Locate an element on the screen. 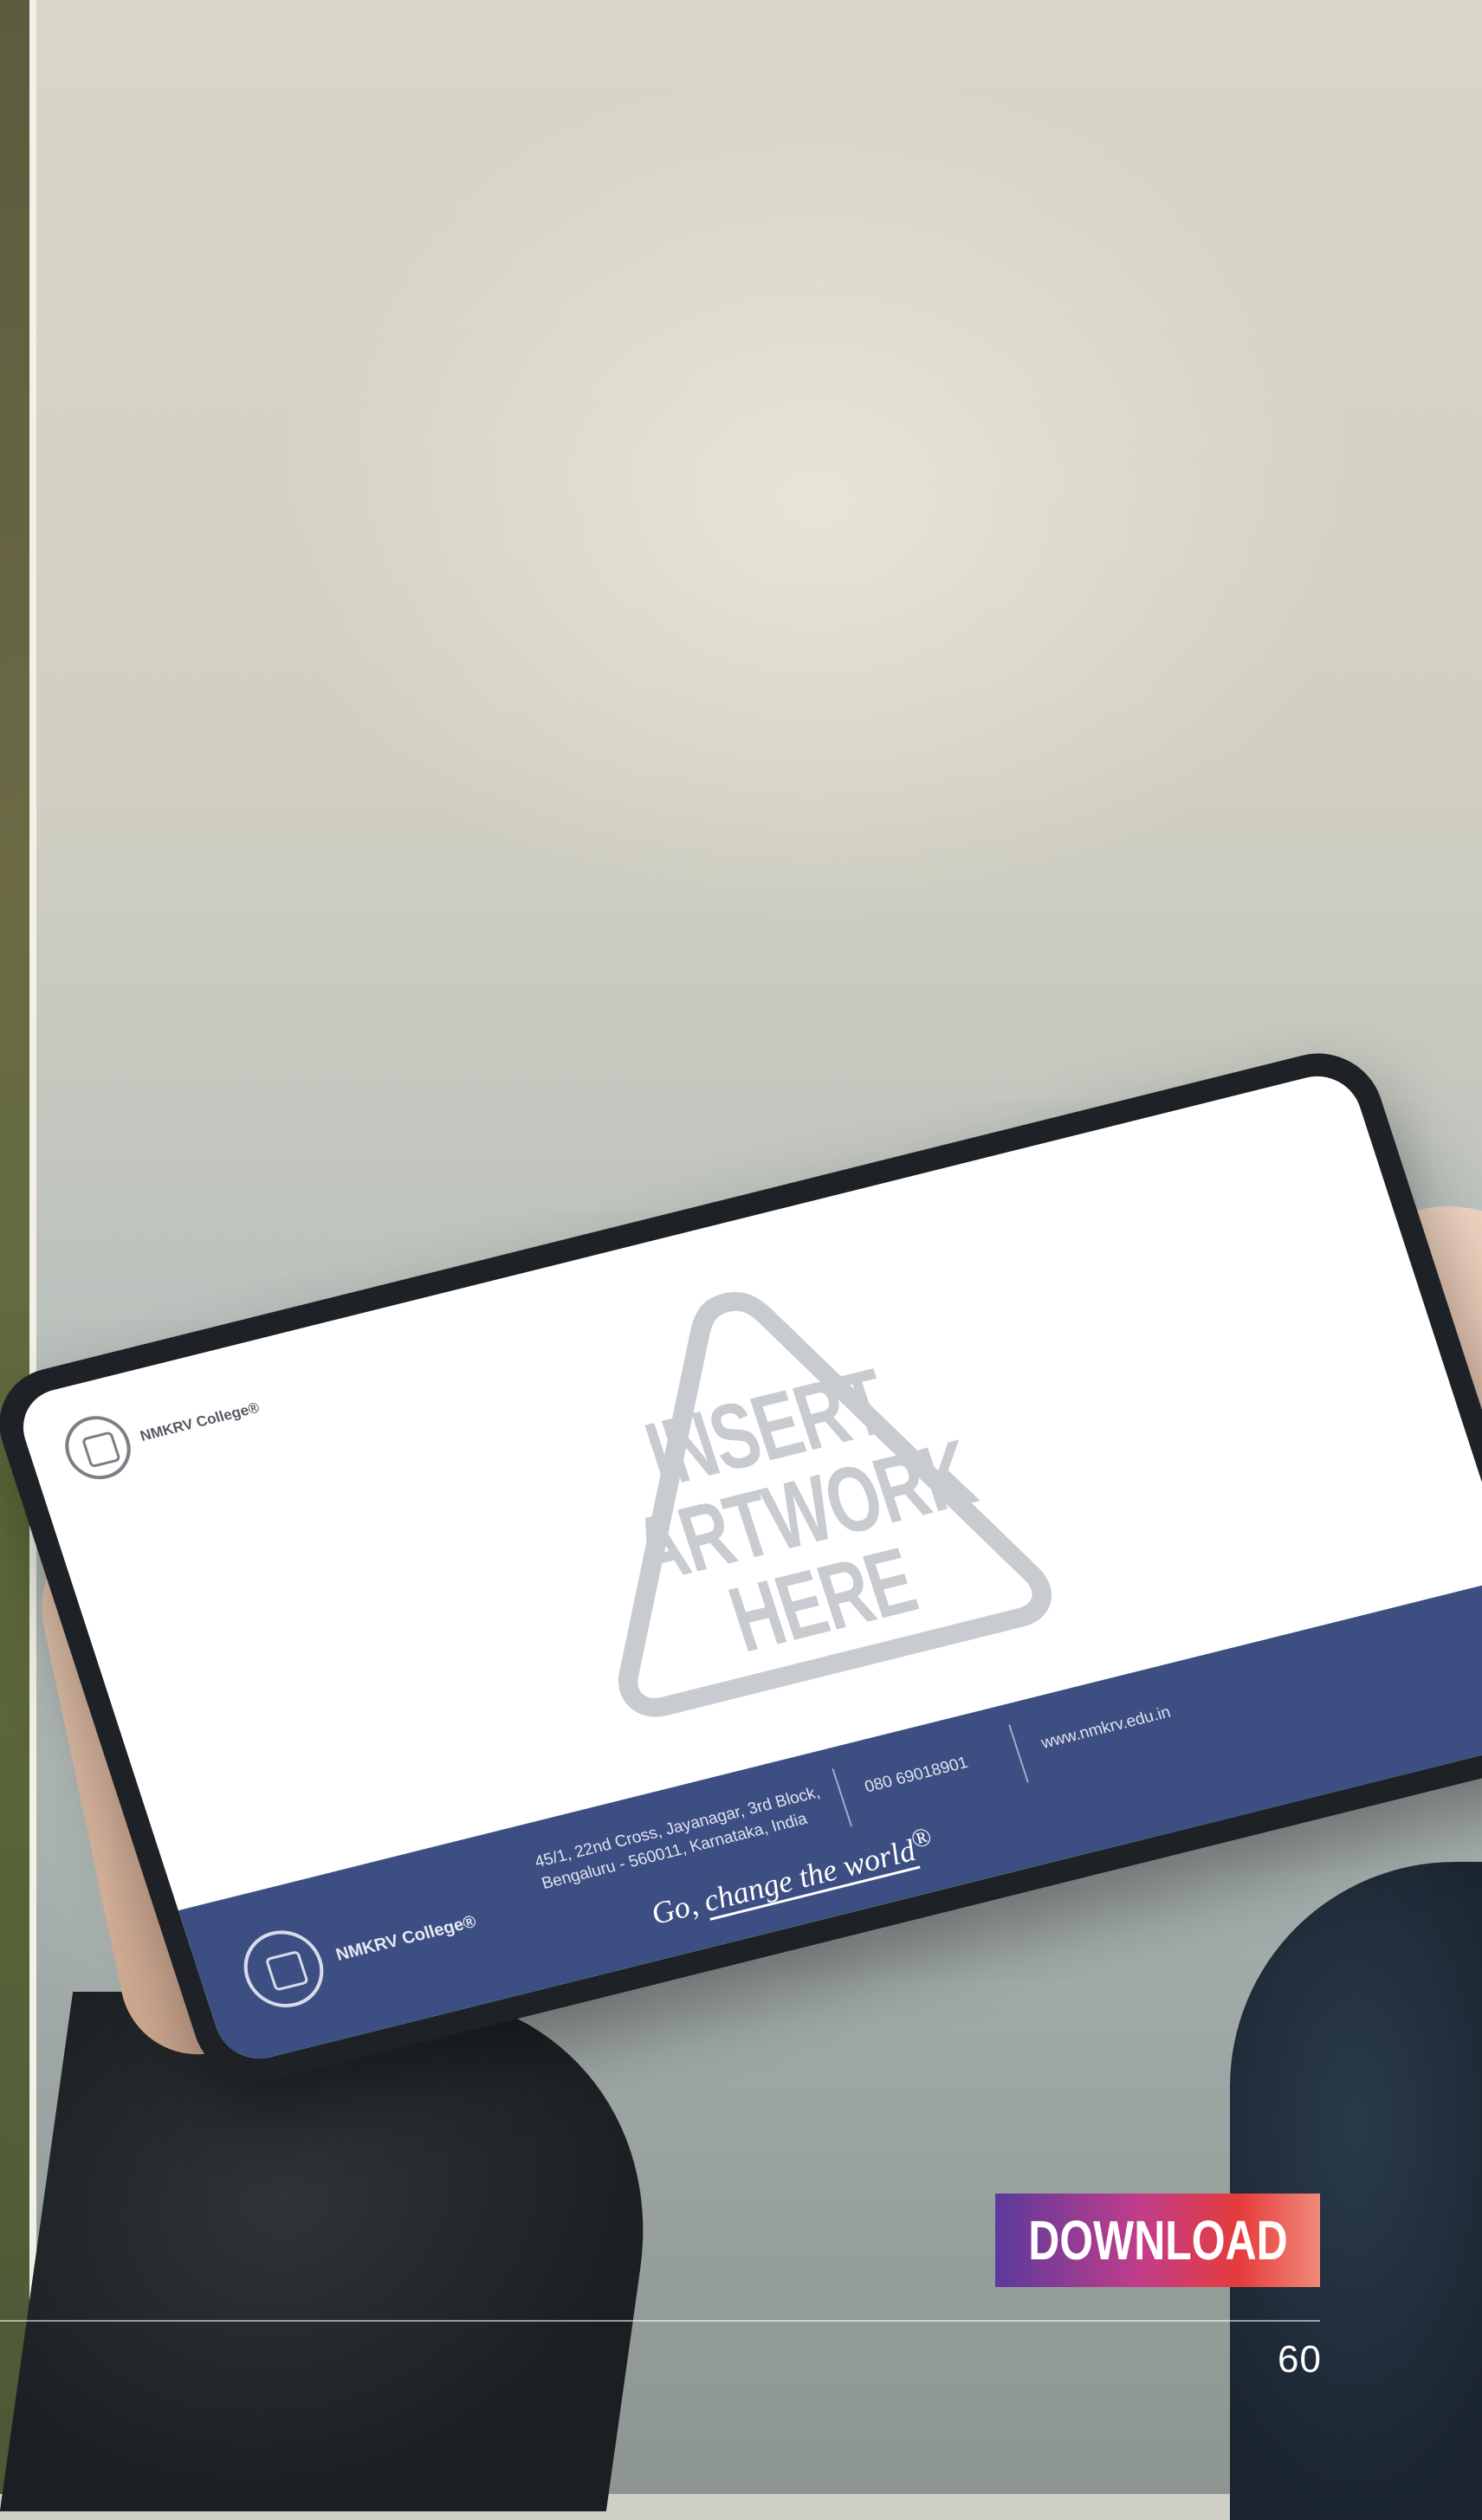 The image size is (1482, 2520). screen-header-logo-text: NMKRV College® is located at coordinates (200, 1421).